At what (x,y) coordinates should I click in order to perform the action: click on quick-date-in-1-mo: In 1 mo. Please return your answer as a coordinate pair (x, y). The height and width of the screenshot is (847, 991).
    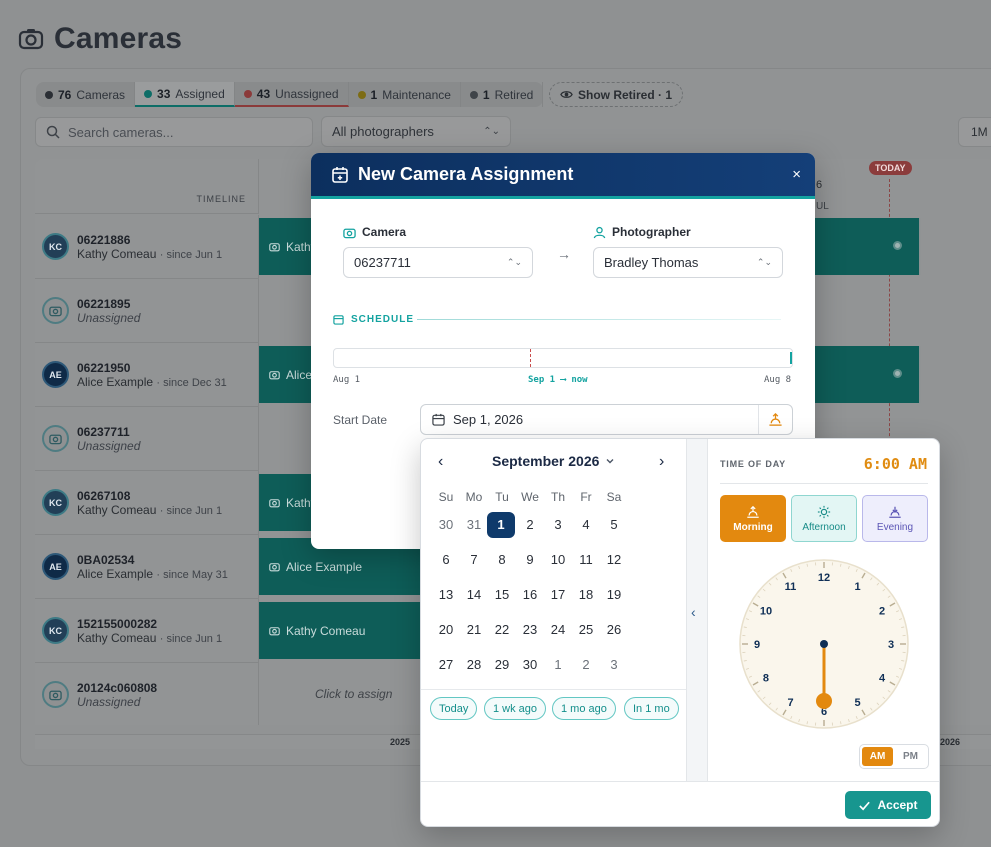
    Looking at the image, I should click on (651, 708).